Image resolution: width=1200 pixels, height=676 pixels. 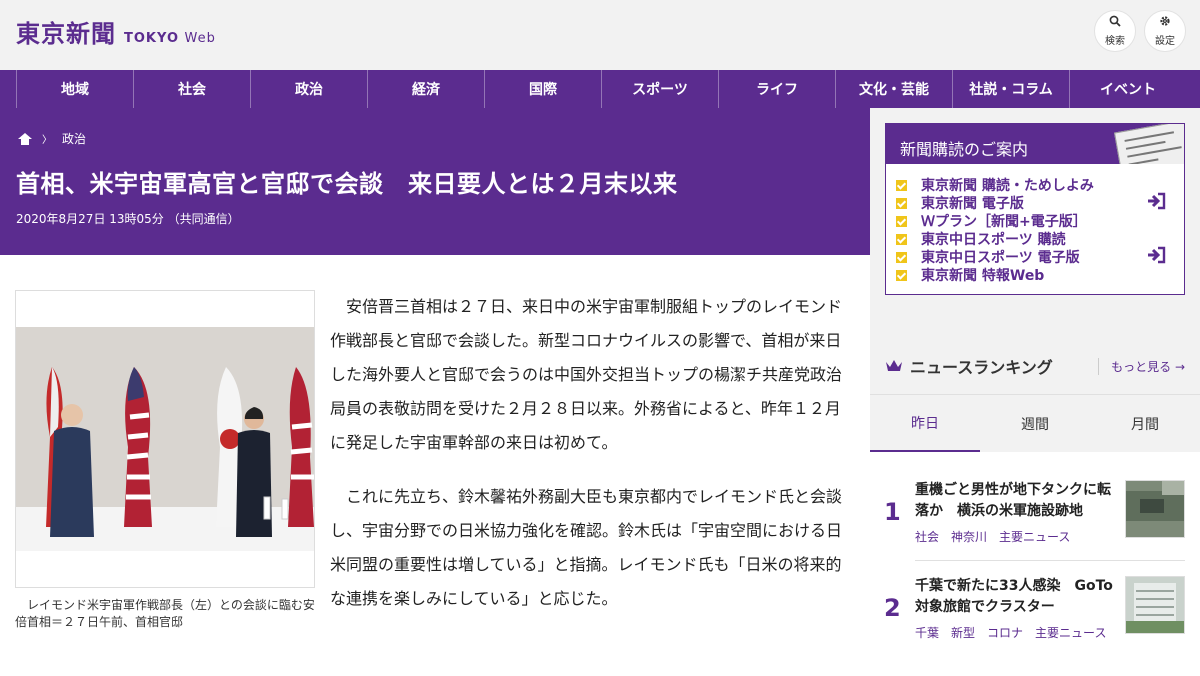 I want to click on logo-english: TOKYO Web, so click(x=170, y=38).